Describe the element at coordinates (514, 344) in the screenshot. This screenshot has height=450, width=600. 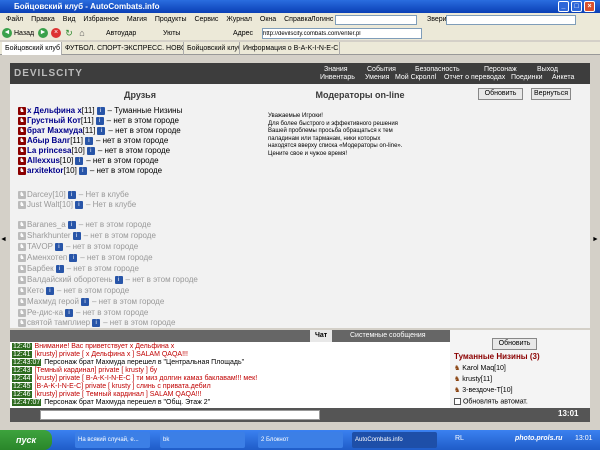
I see `room-refresh-button: Обновить` at that location.